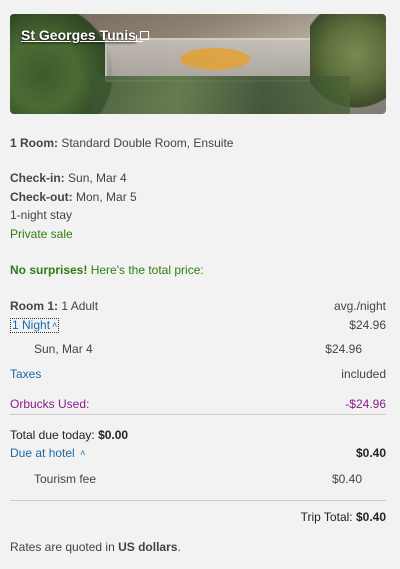 The height and width of the screenshot is (569, 400). I want to click on nights-link-label: 1 Night, so click(31, 325).